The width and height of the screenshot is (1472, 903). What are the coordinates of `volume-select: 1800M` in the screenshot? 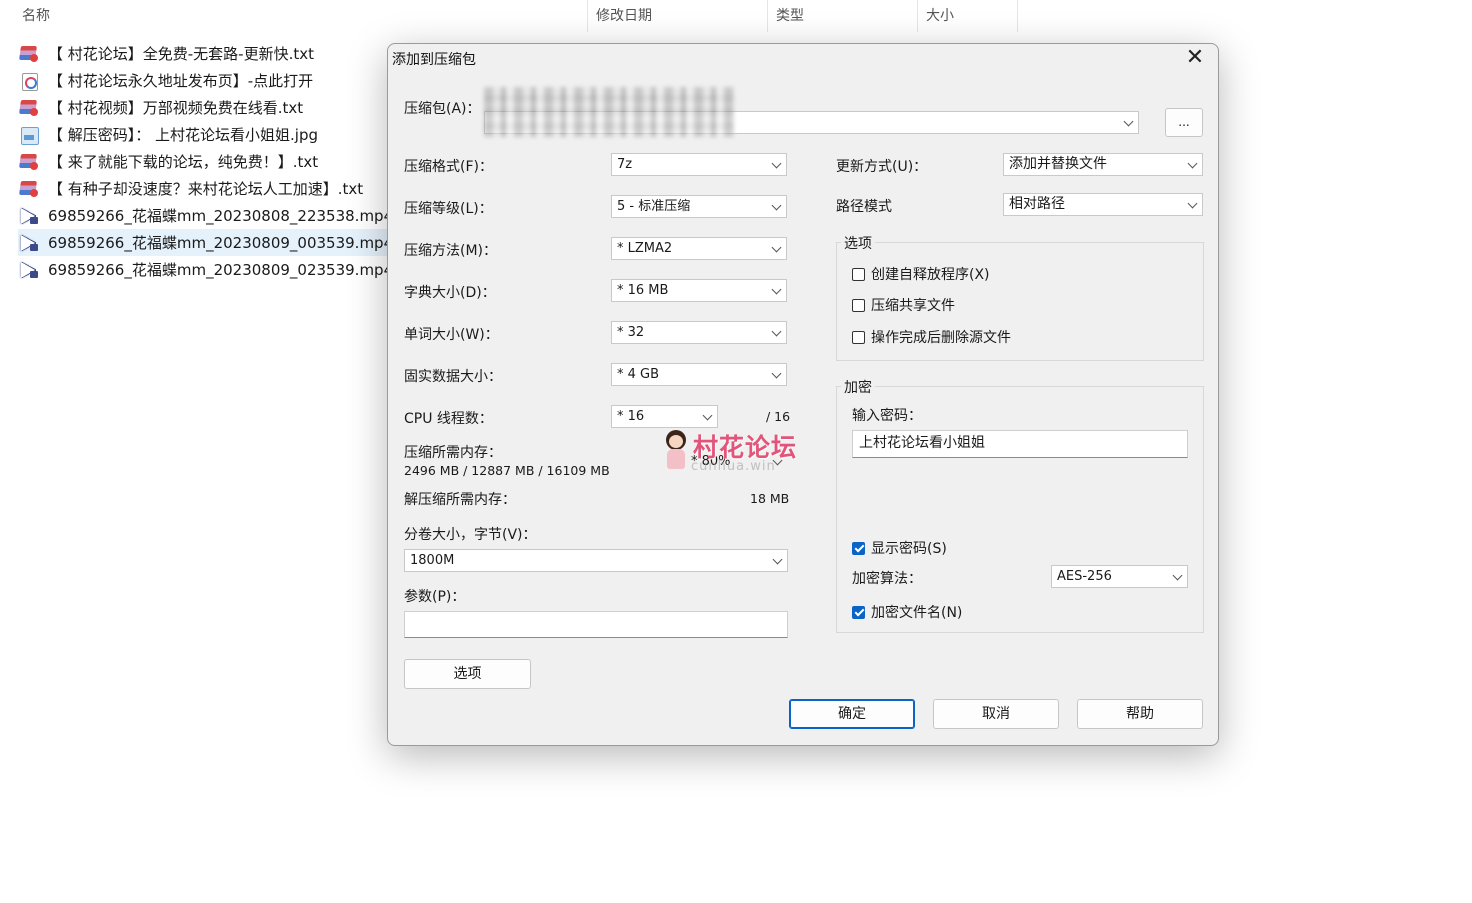 It's located at (596, 560).